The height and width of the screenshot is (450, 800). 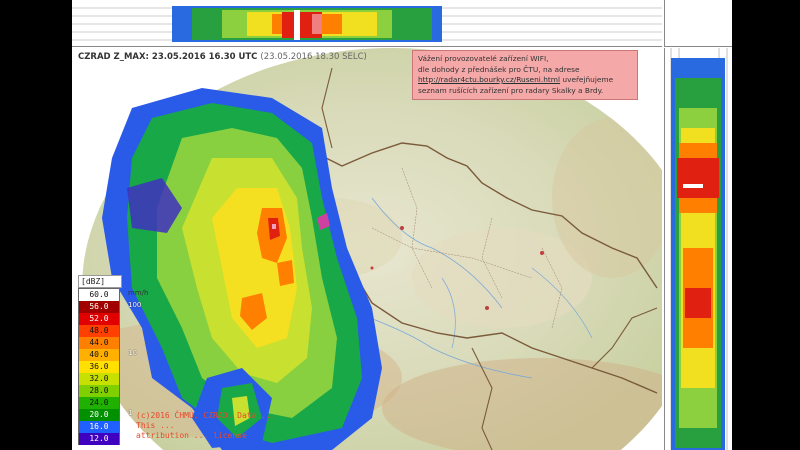 What do you see at coordinates (99, 331) in the screenshot?
I see `legend-row: 48.0` at bounding box center [99, 331].